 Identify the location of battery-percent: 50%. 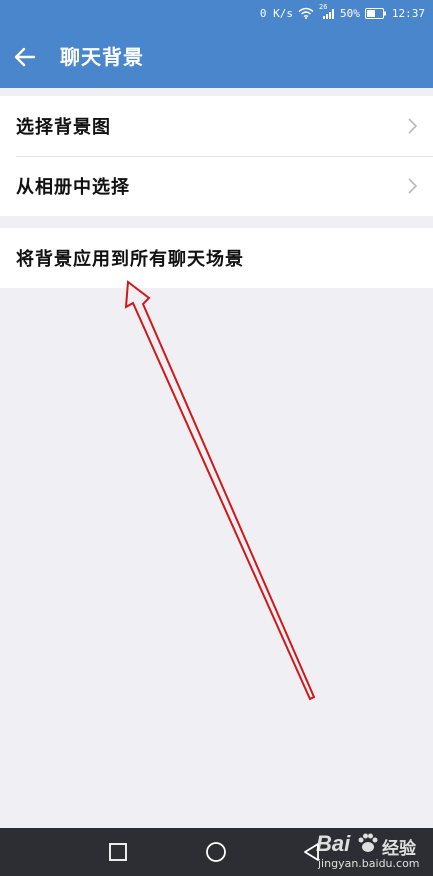
(350, 13).